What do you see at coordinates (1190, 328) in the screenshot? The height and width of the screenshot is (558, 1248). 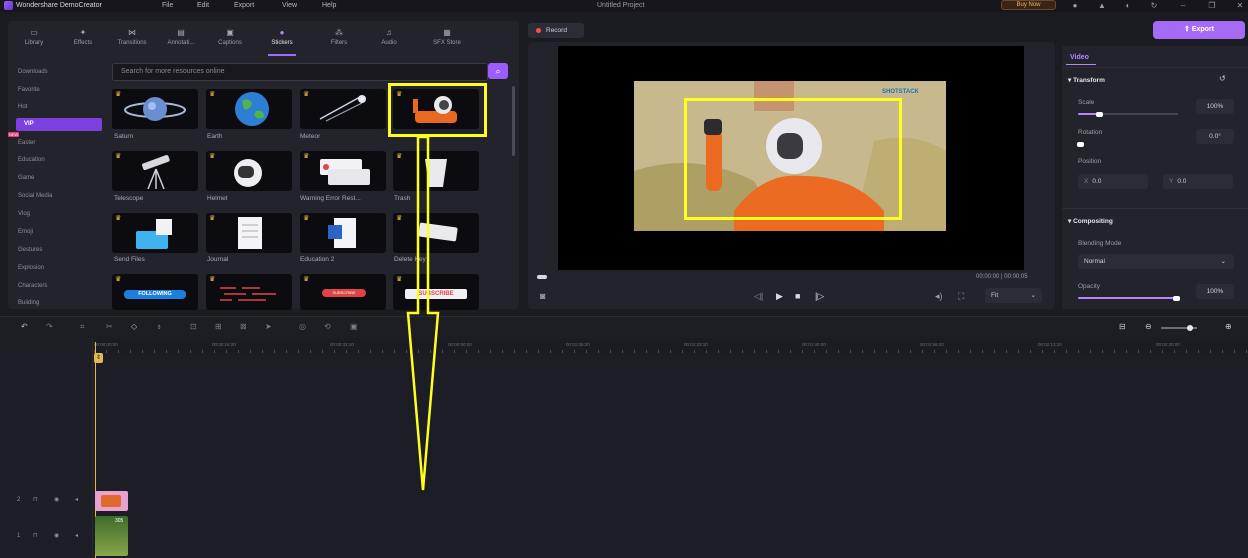 I see `zoom-slider-knob` at bounding box center [1190, 328].